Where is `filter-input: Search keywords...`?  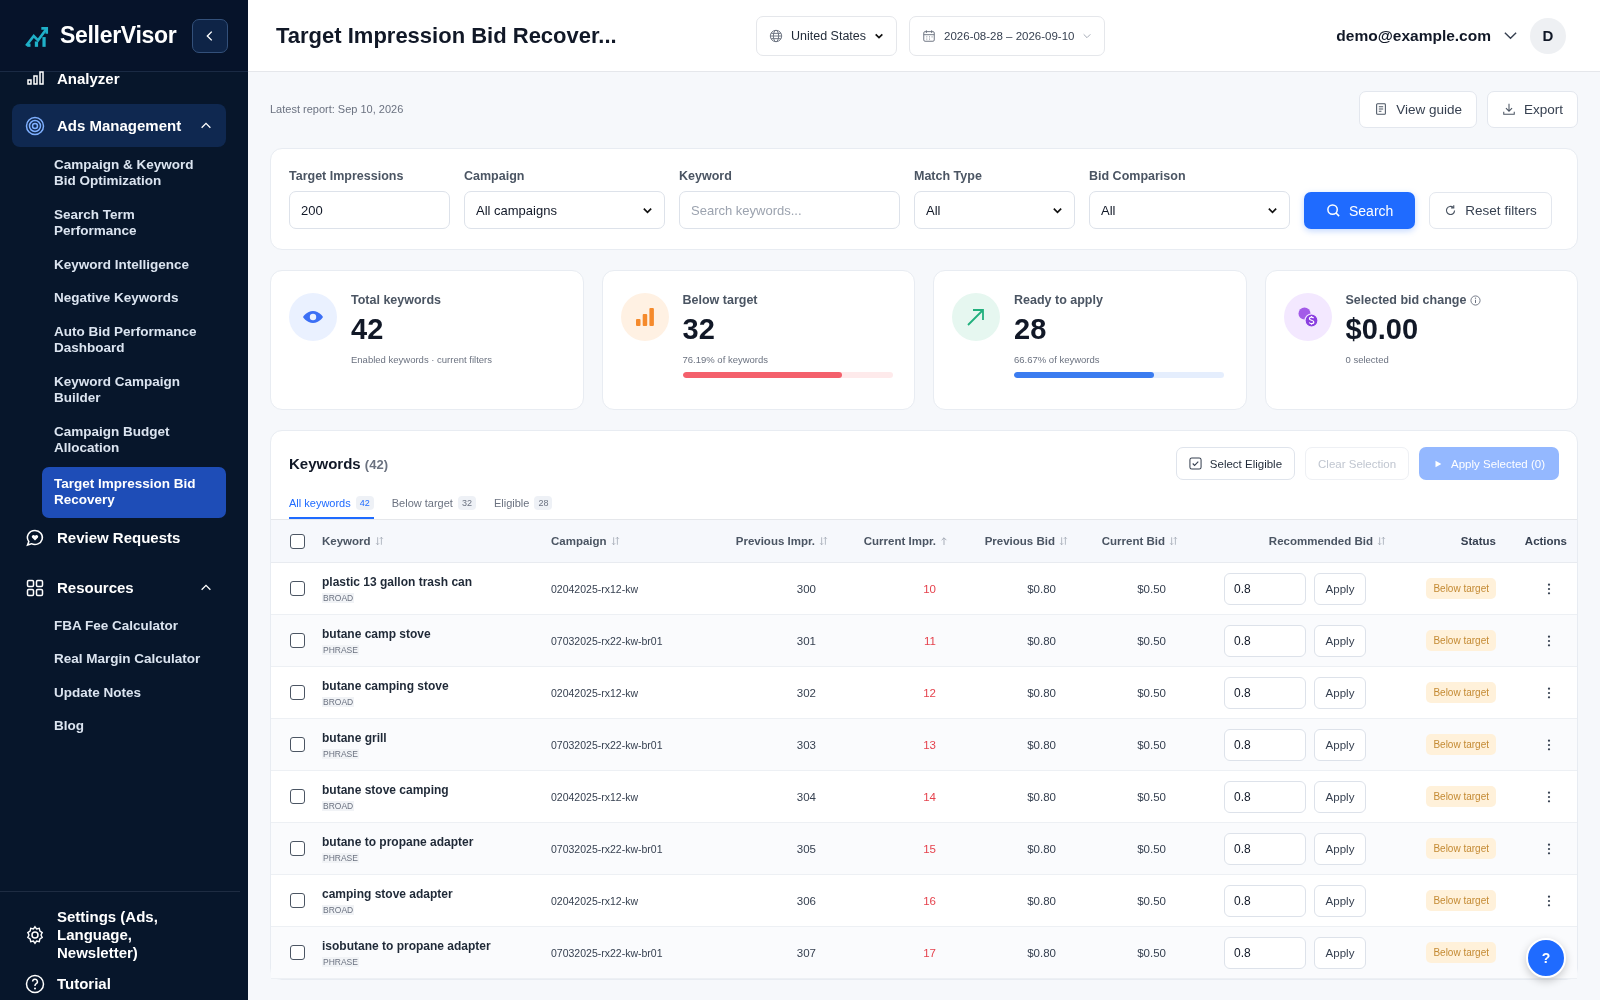
filter-input: Search keywords... is located at coordinates (789, 210).